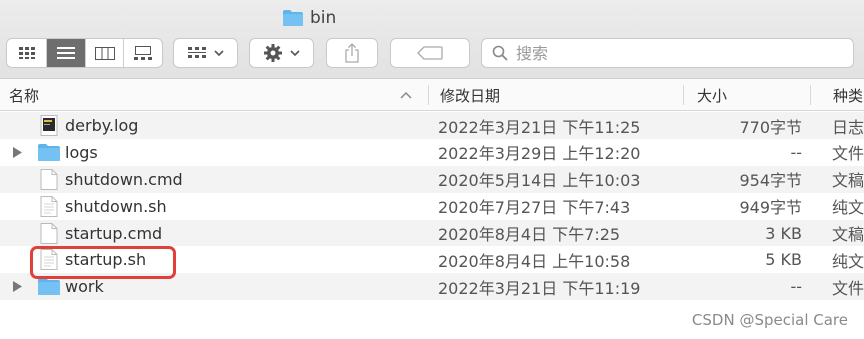  I want to click on column-header-kind-label: 种类, so click(848, 95).